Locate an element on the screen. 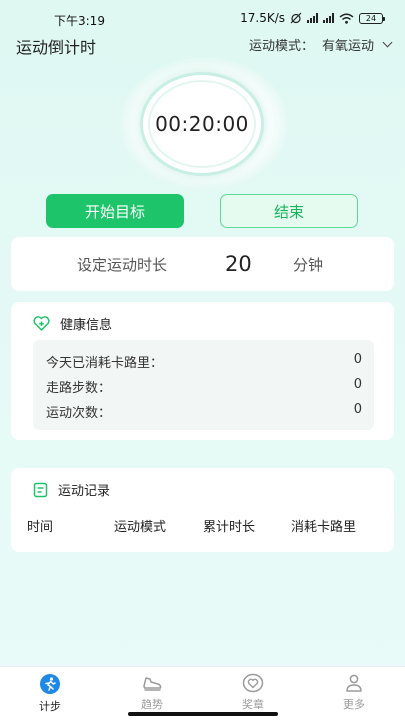  mode-label: 运动模式： is located at coordinates (281, 46).